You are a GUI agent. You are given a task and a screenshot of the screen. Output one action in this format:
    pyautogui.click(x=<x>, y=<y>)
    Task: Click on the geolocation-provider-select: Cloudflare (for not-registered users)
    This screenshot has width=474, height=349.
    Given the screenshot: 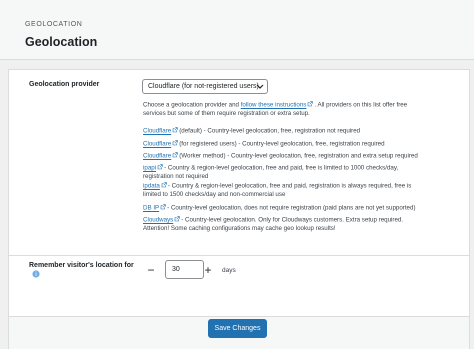 What is the action you would take?
    pyautogui.click(x=205, y=86)
    